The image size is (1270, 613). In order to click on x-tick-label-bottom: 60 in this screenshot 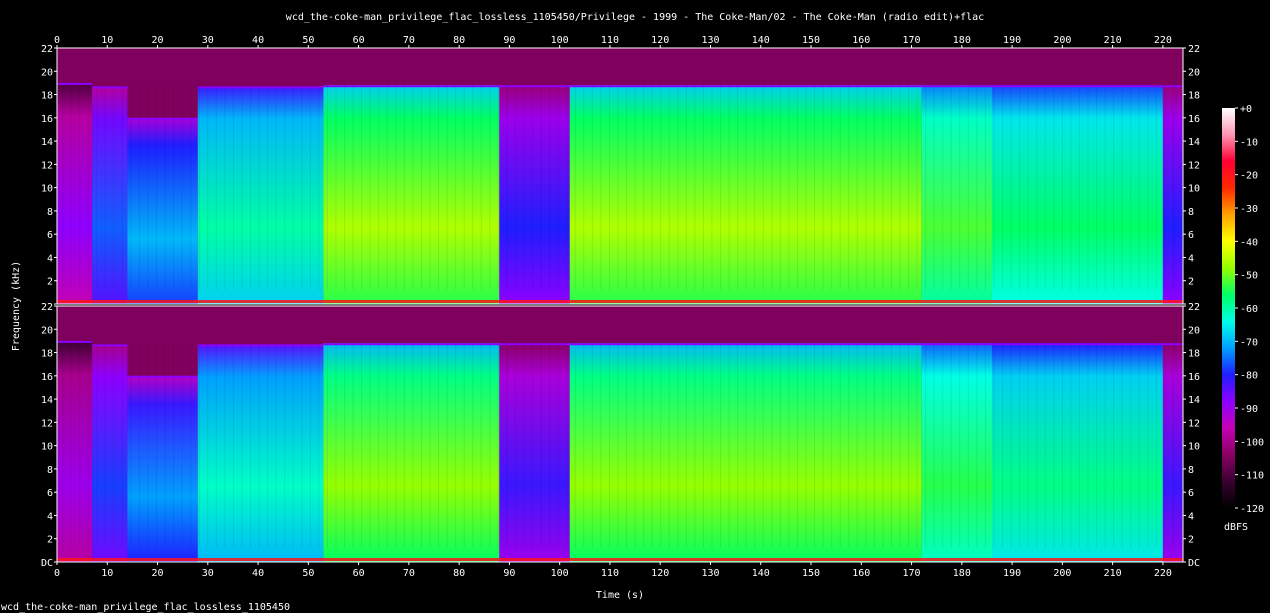, I will do `click(359, 573)`.